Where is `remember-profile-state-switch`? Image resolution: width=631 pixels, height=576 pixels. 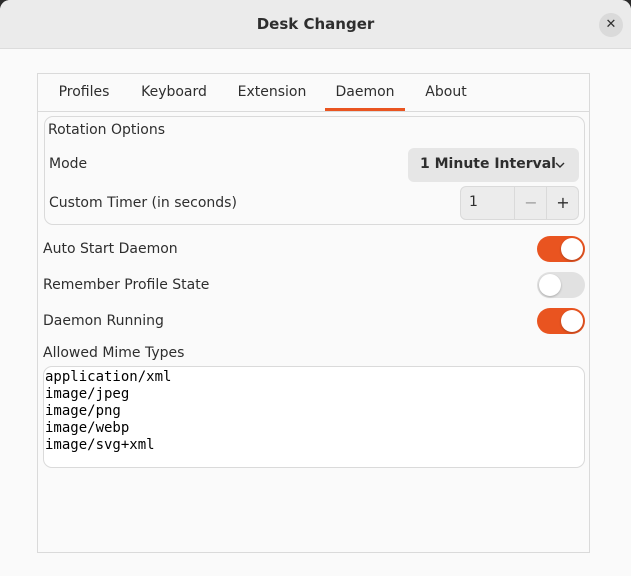
remember-profile-state-switch is located at coordinates (561, 285).